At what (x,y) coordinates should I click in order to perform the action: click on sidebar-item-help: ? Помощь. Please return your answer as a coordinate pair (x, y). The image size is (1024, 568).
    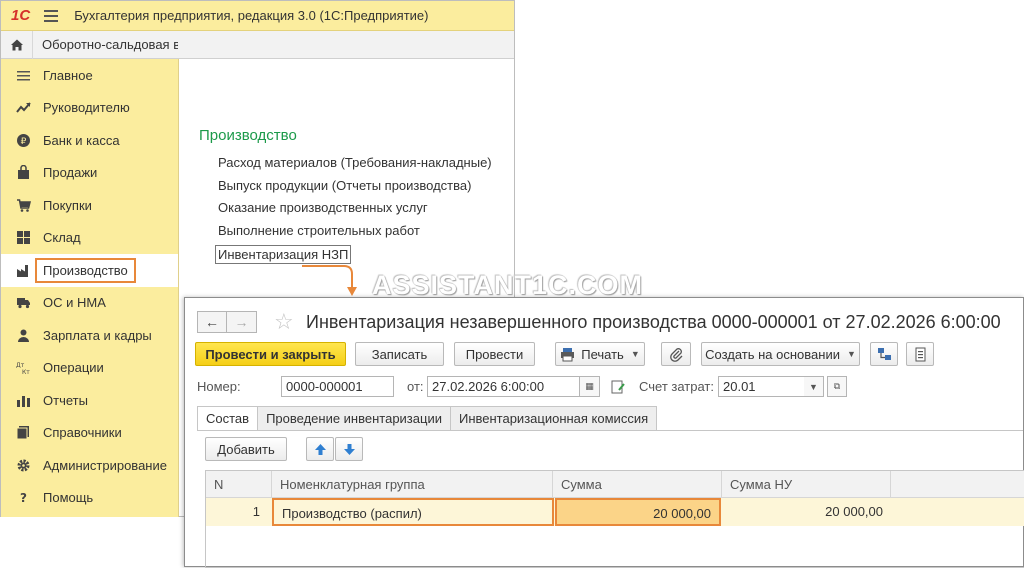
    Looking at the image, I should click on (89, 498).